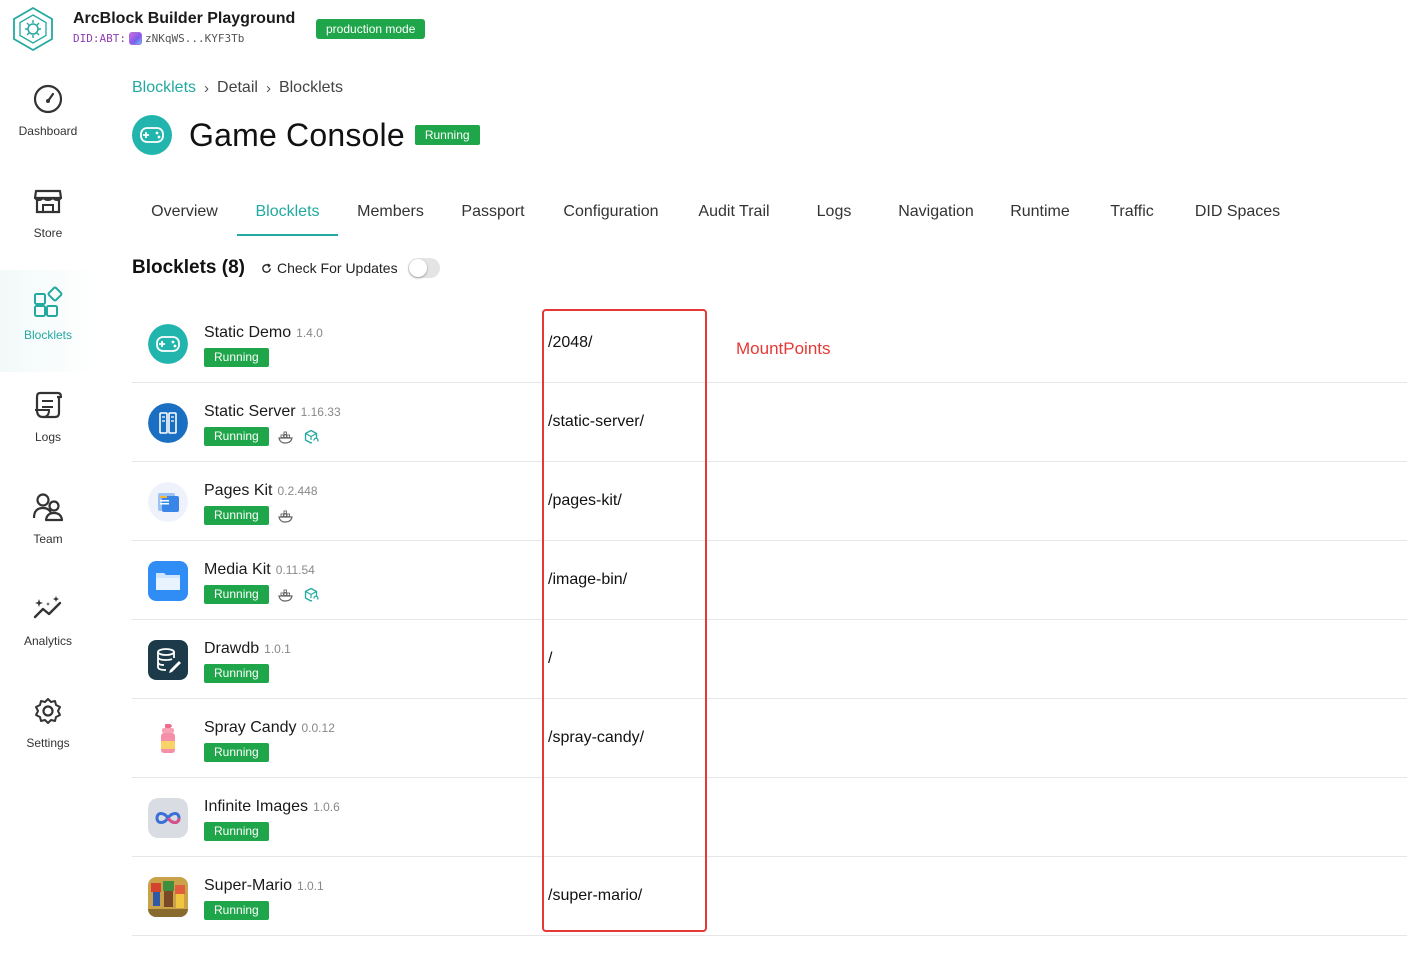 Image resolution: width=1407 pixels, height=969 pixels. Describe the element at coordinates (48, 507) in the screenshot. I see `team-icon` at that location.